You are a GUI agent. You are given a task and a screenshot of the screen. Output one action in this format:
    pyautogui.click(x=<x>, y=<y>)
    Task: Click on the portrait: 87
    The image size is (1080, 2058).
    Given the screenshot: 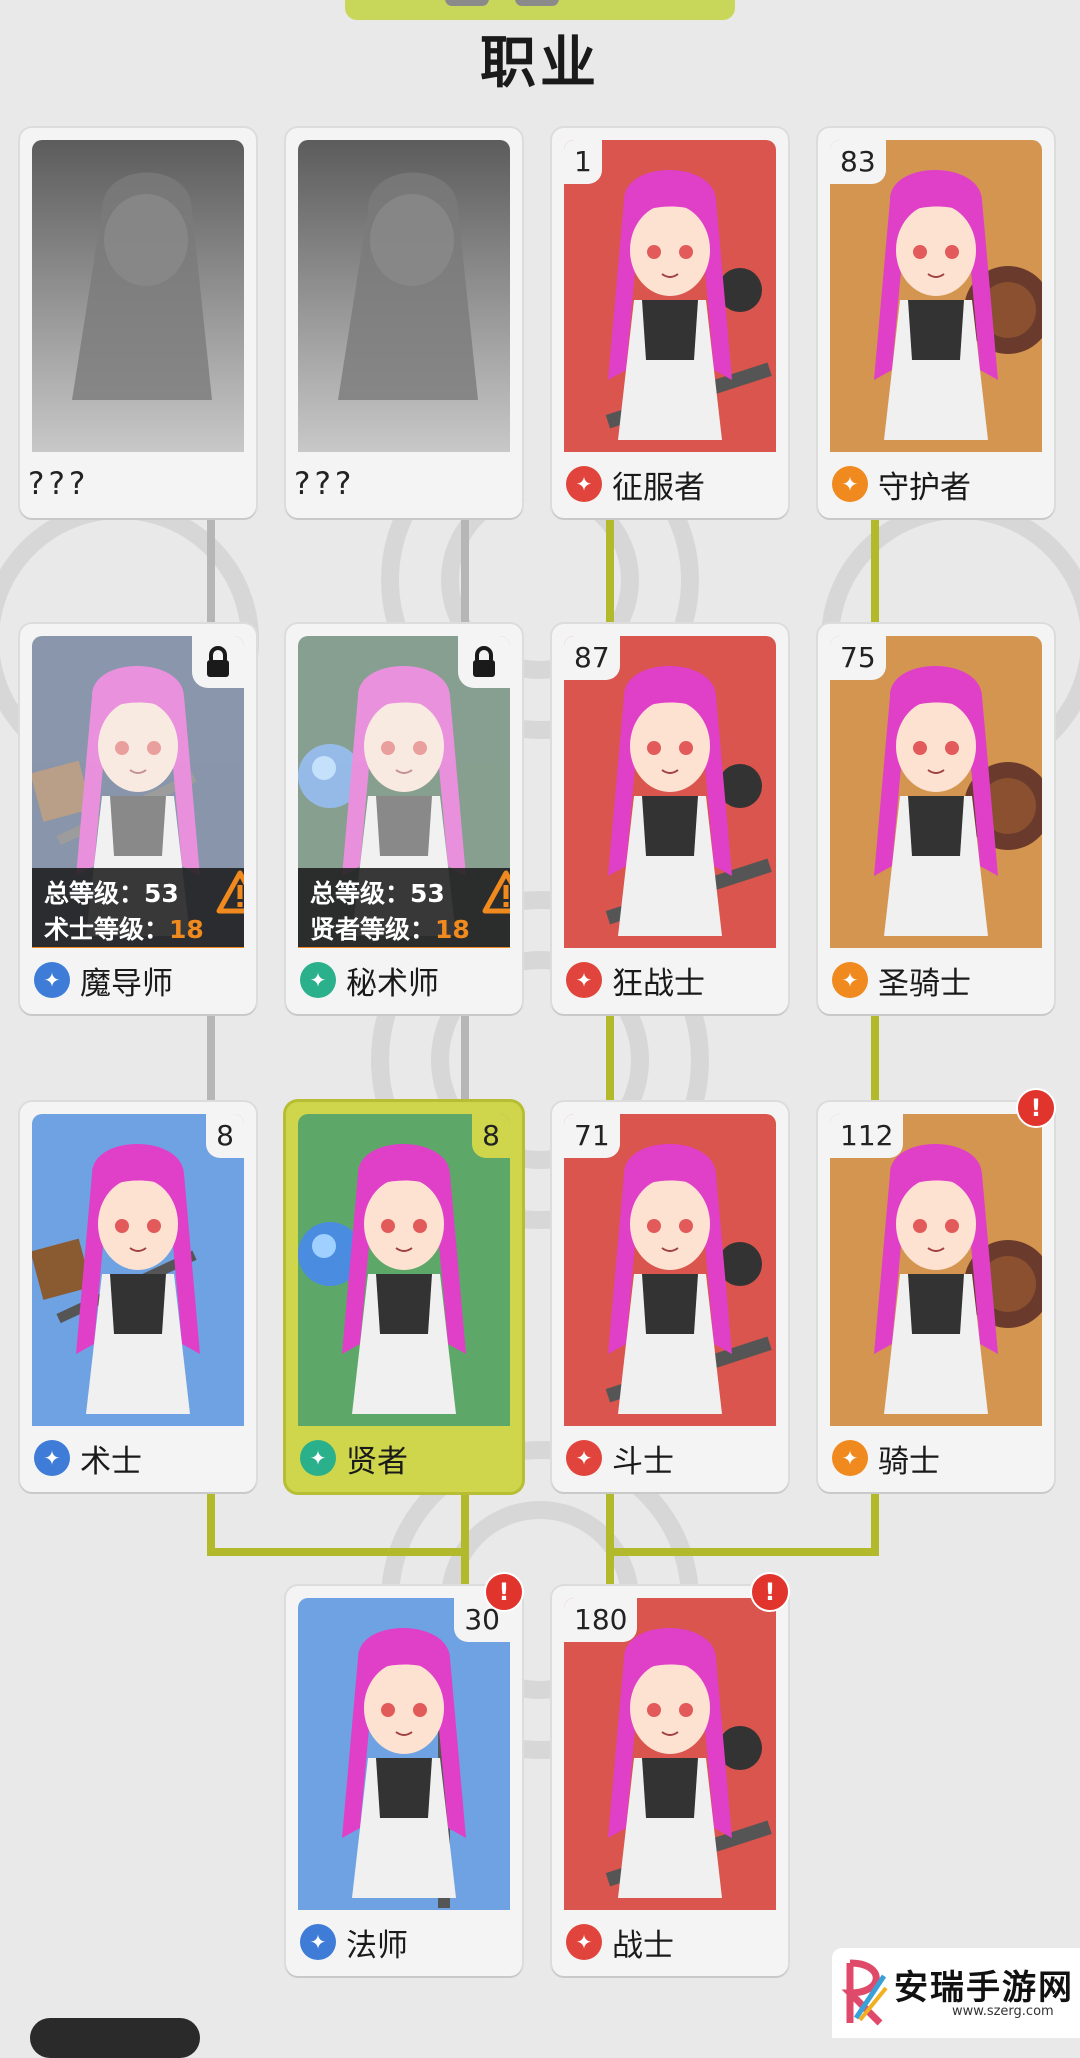 What is the action you would take?
    pyautogui.click(x=670, y=792)
    